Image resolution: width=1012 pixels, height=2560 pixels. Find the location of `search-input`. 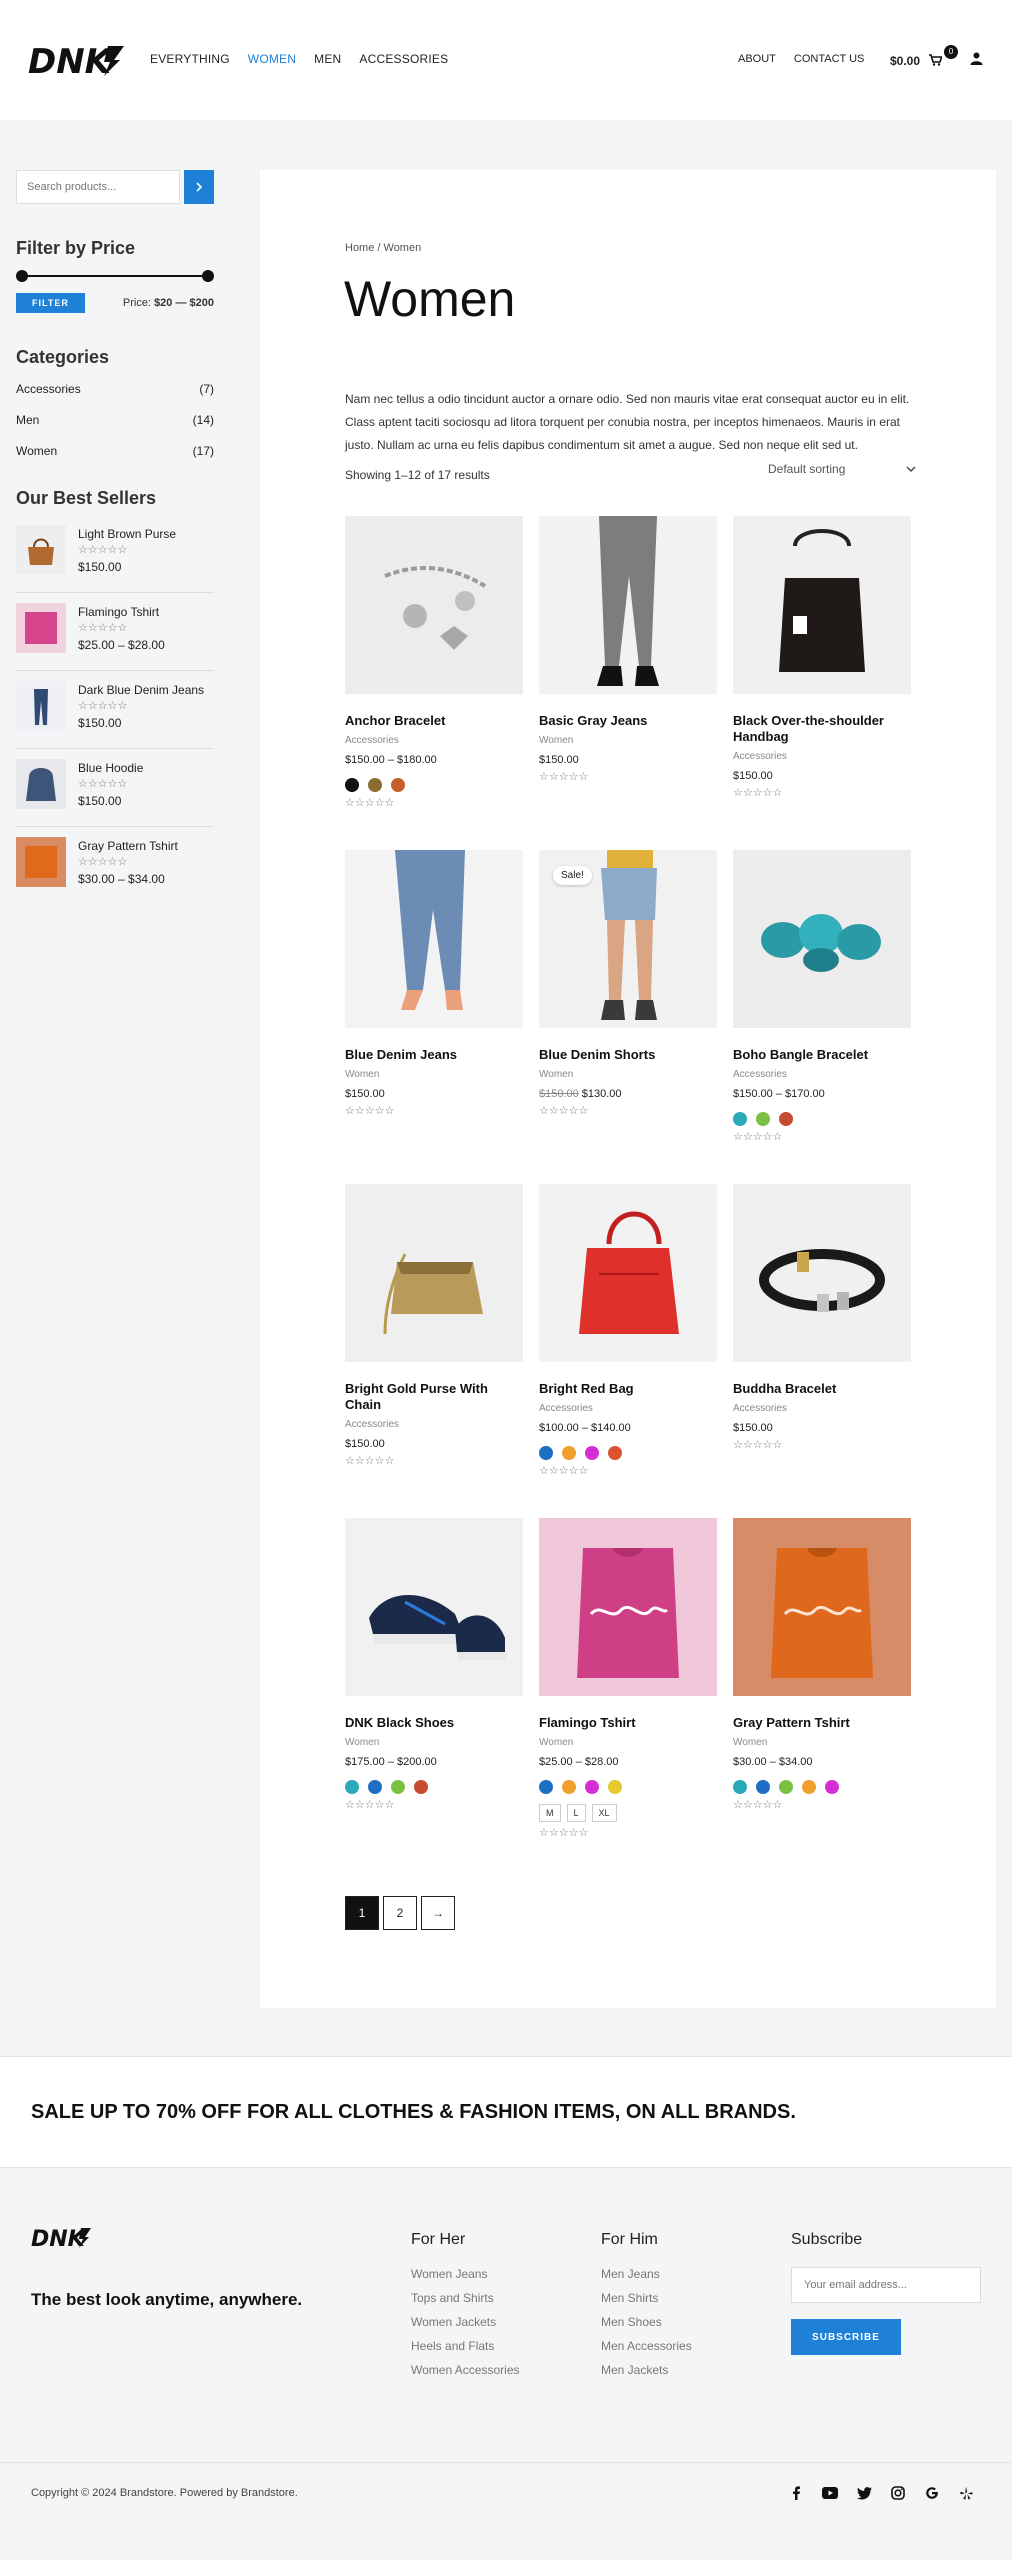

search-input is located at coordinates (98, 187).